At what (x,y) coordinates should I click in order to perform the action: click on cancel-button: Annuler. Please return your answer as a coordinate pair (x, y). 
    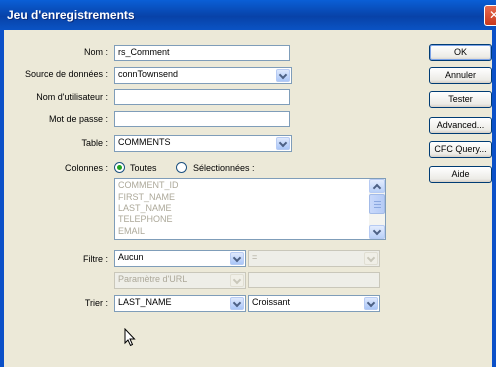
    Looking at the image, I should click on (460, 75).